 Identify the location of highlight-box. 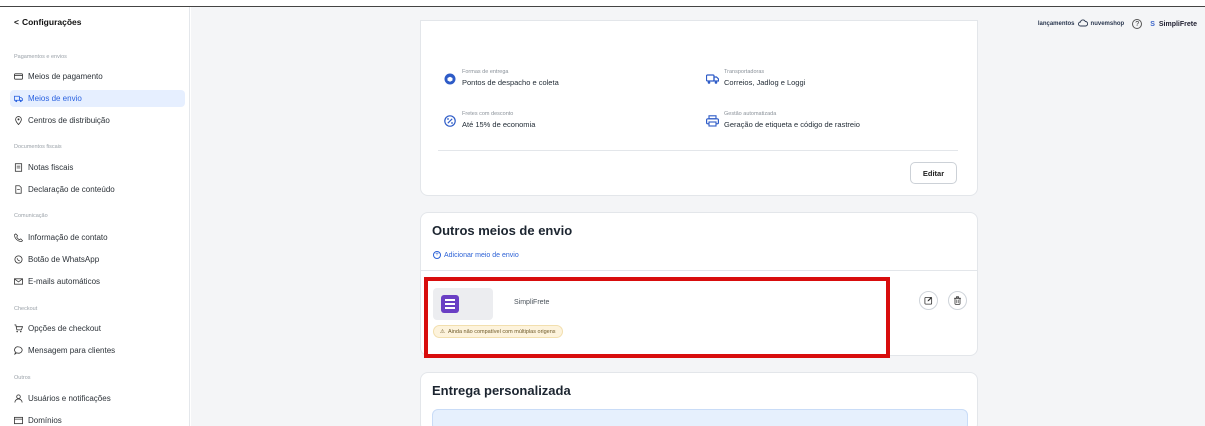
(657, 317).